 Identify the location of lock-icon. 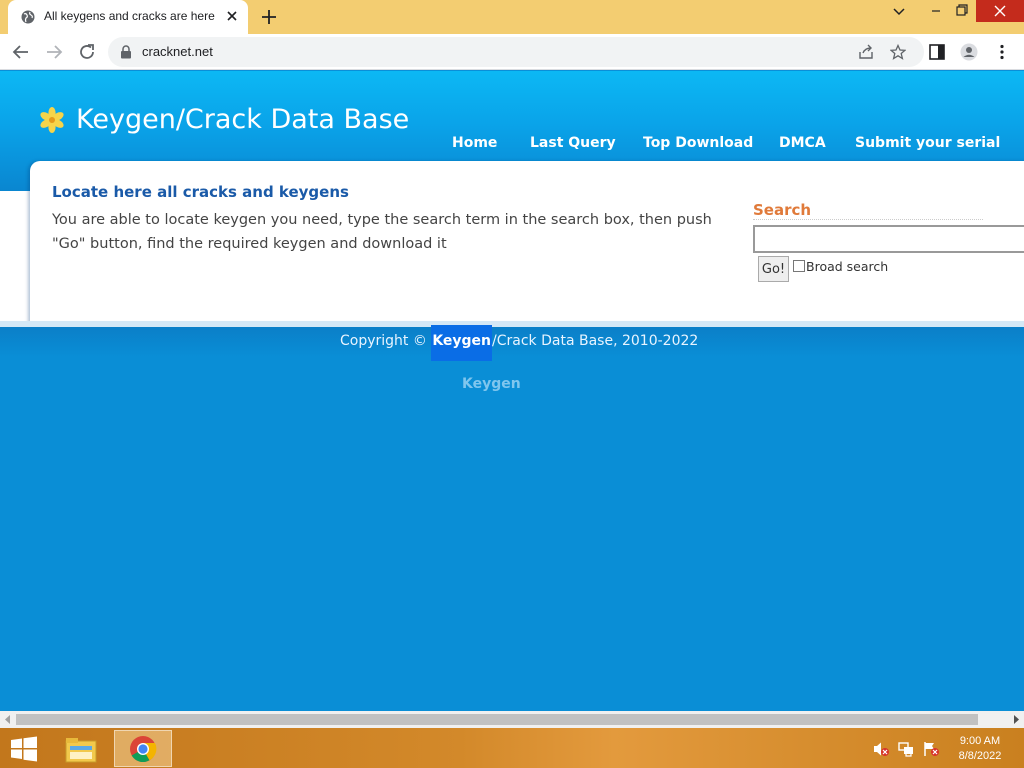
(126, 52).